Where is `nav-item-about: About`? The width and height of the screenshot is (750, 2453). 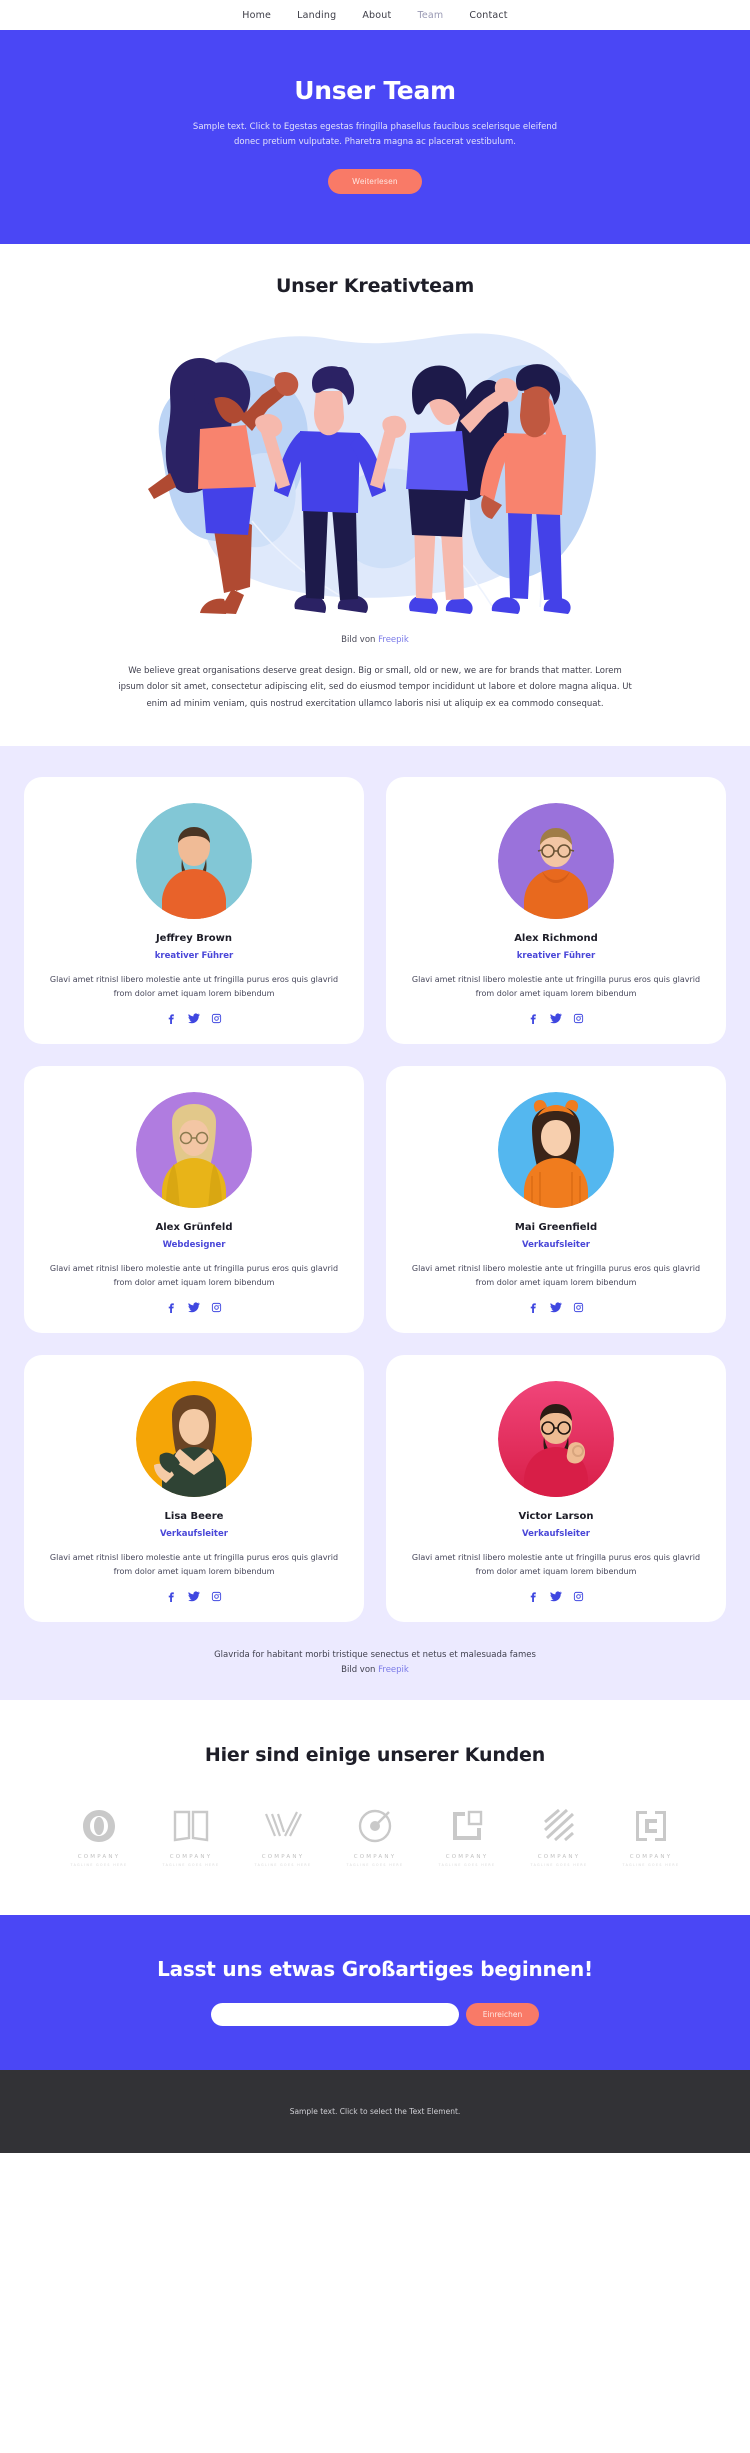
nav-item-about: About is located at coordinates (376, 15).